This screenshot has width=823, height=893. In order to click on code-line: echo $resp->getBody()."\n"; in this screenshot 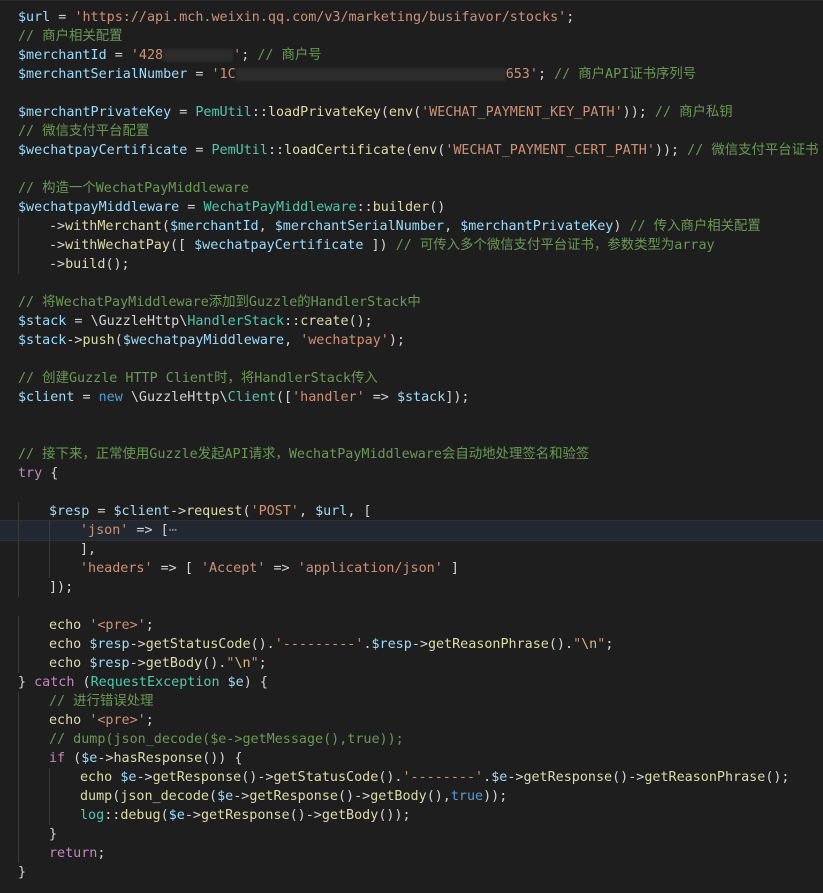, I will do `click(411, 663)`.